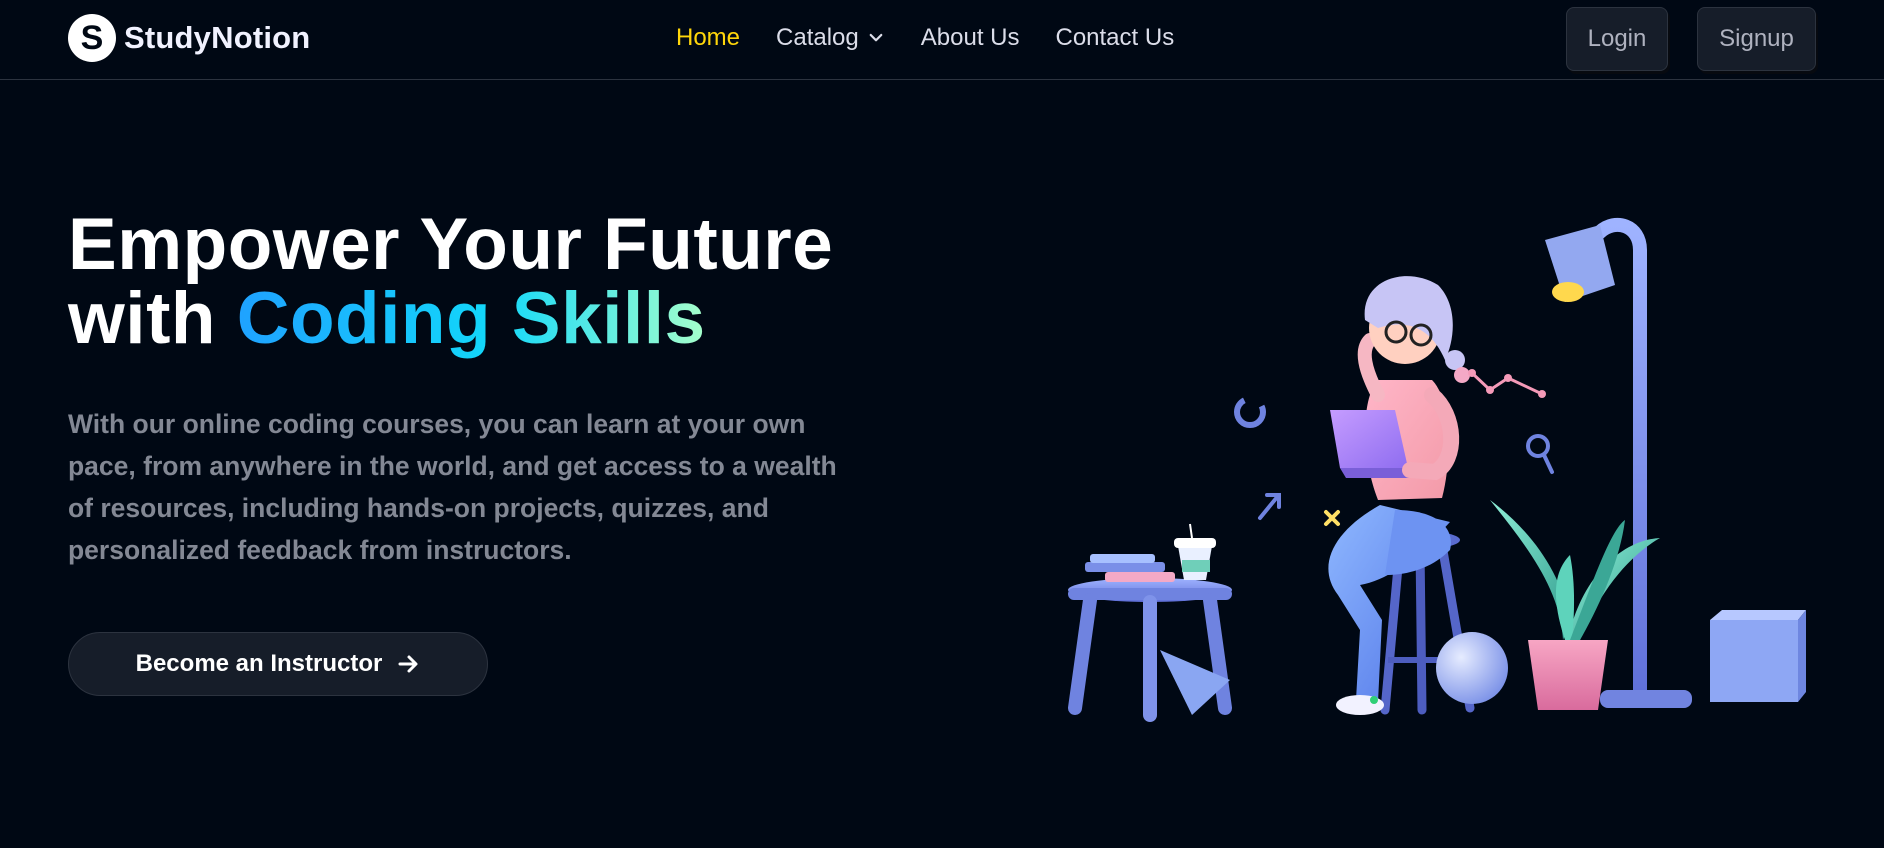  Describe the element at coordinates (152, 318) in the screenshot. I see `headline-line2-prefix: with` at that location.